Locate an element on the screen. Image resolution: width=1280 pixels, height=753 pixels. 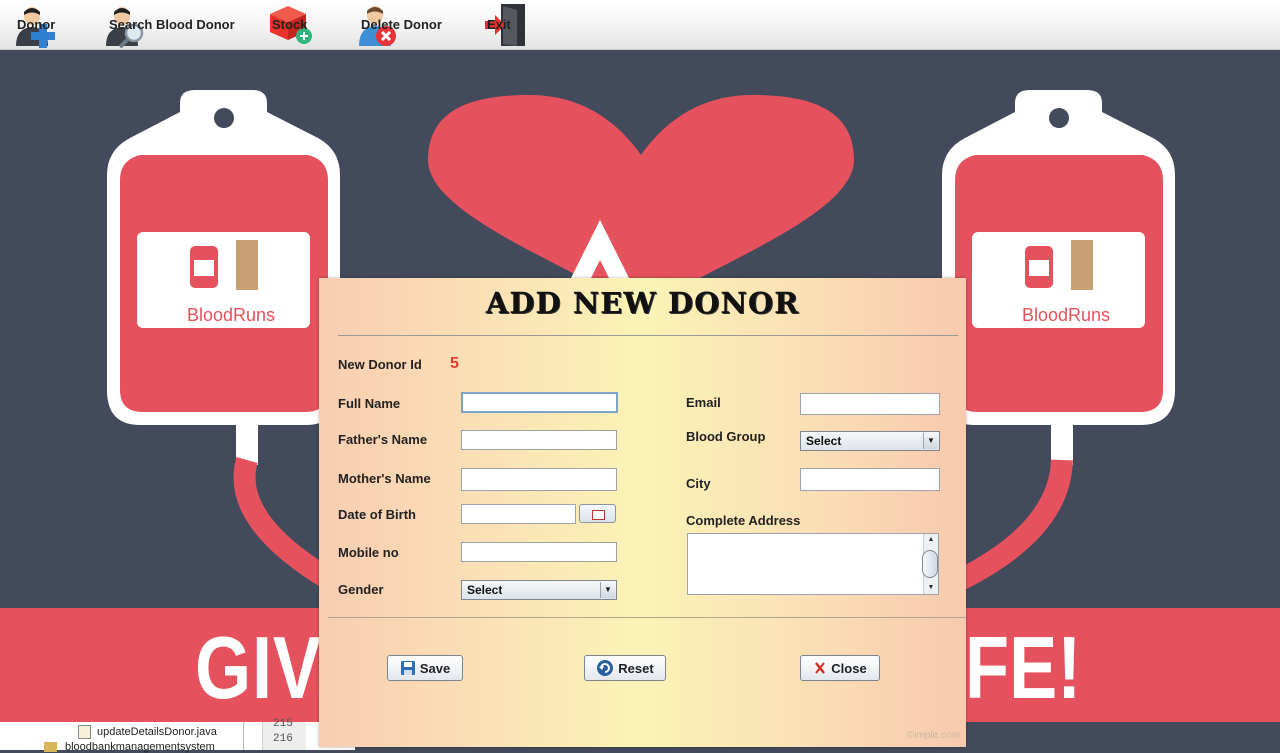
stock-button: Stock is located at coordinates (291, 24).